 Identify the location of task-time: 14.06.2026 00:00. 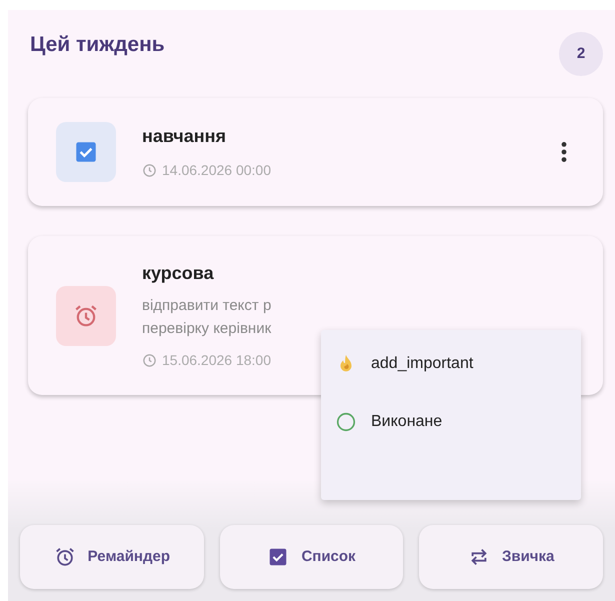
(216, 170).